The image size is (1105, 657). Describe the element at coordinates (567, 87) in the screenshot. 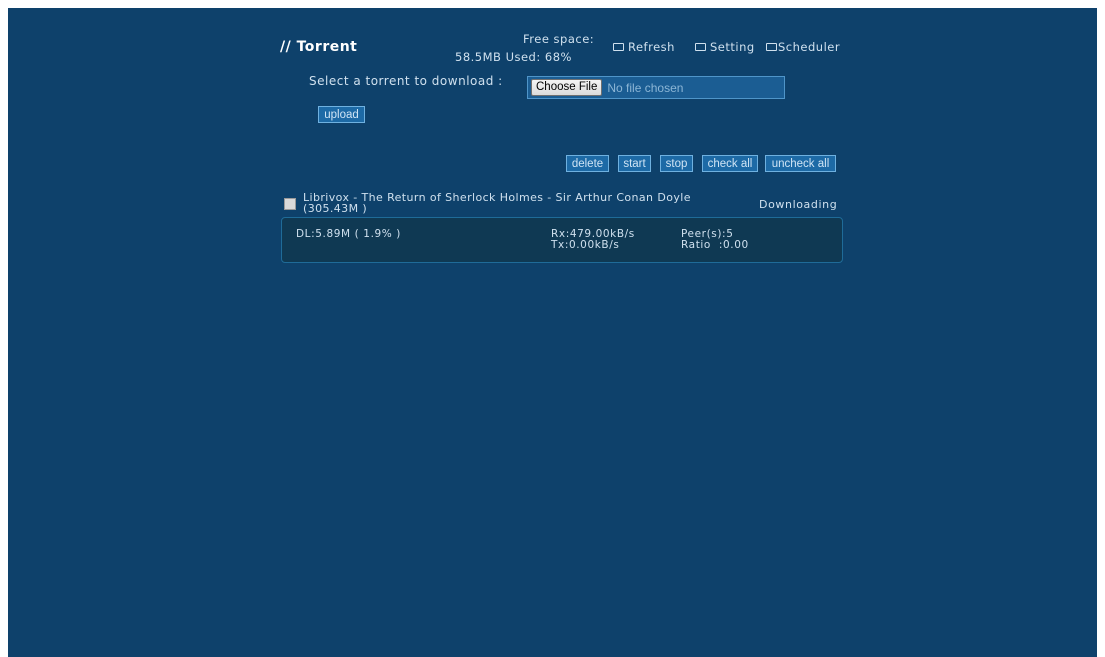

I see `choose-file-button: Choose File` at that location.